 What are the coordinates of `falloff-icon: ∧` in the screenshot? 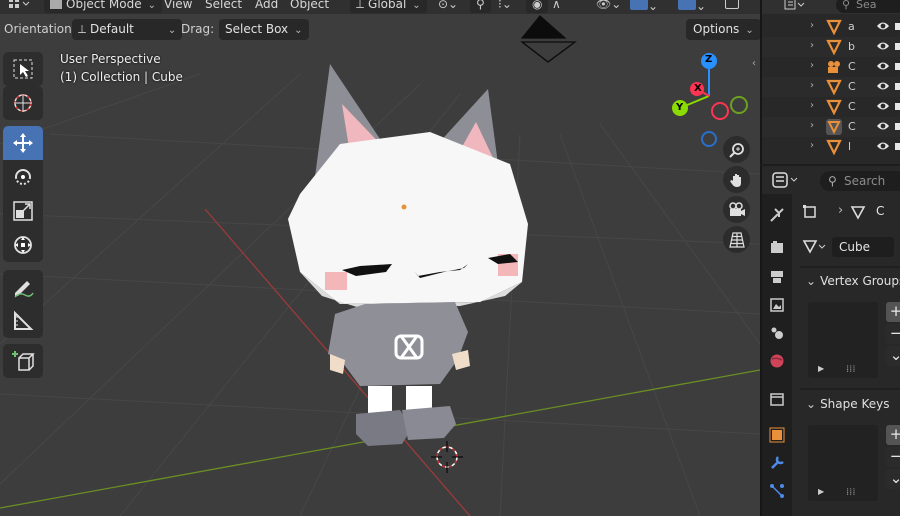 It's located at (556, 6).